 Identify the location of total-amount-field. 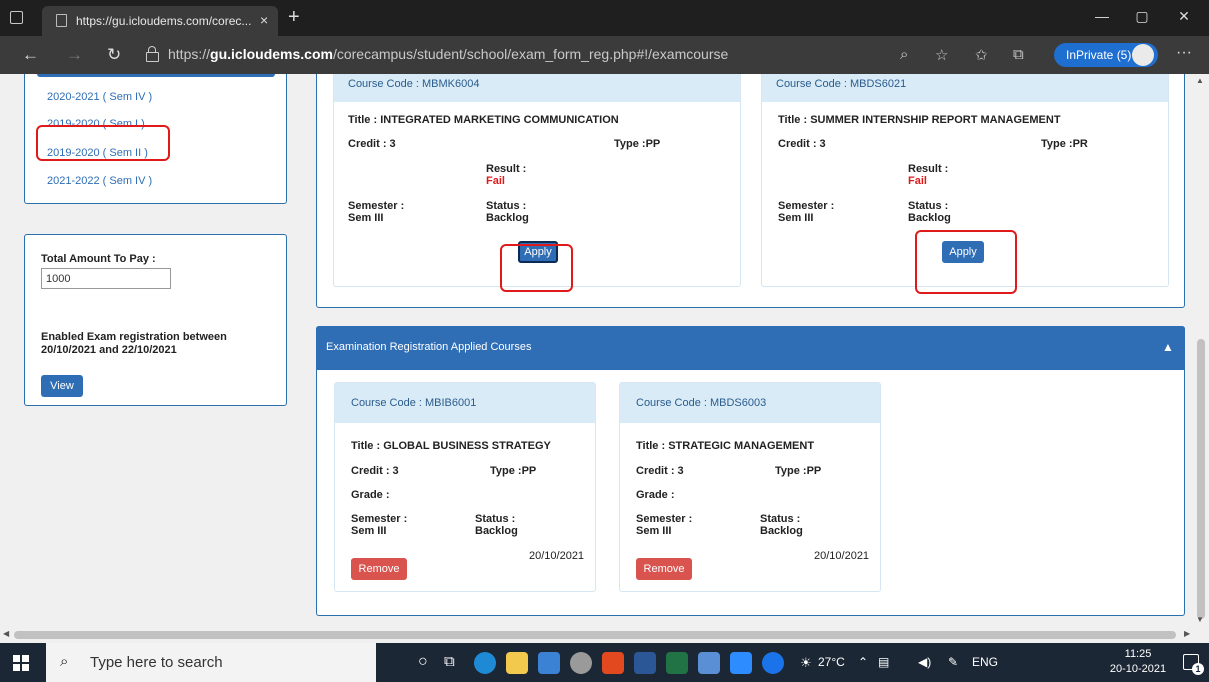
(106, 278).